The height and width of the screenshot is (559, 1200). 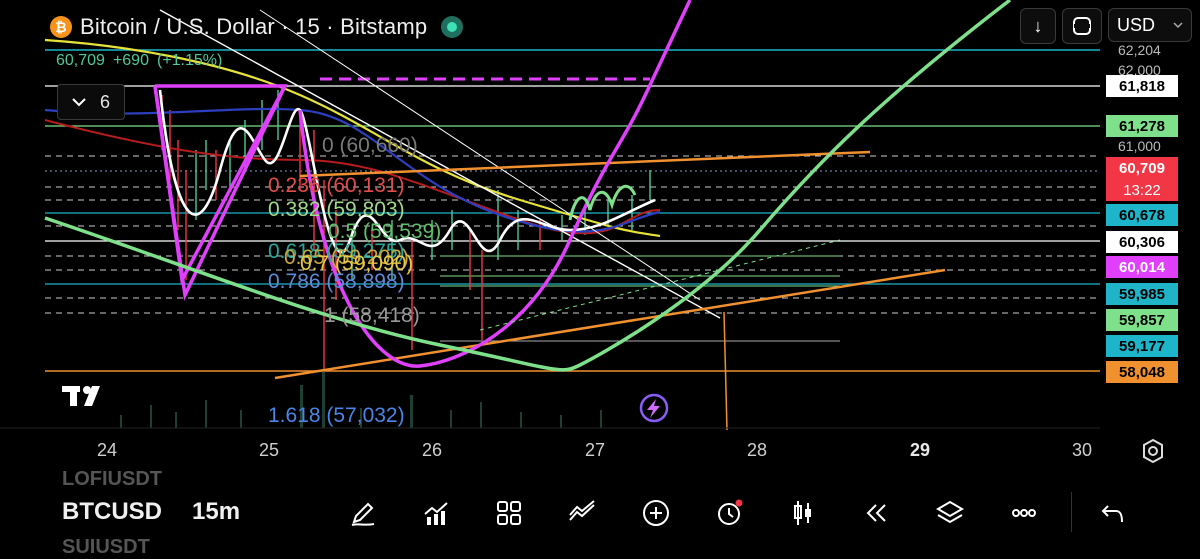 I want to click on indicators-button, so click(x=436, y=513).